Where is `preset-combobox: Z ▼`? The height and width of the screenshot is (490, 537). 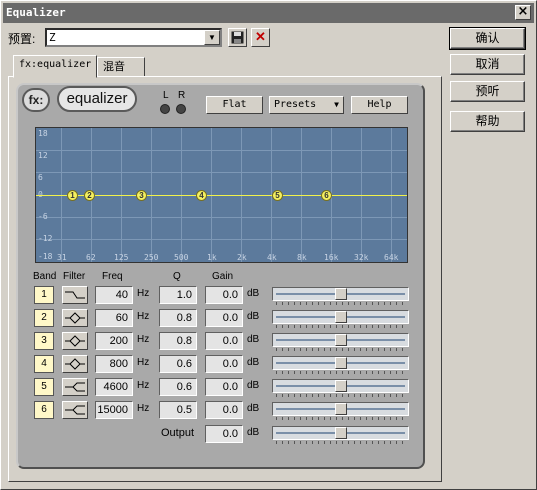
preset-combobox: Z ▼ is located at coordinates (133, 37).